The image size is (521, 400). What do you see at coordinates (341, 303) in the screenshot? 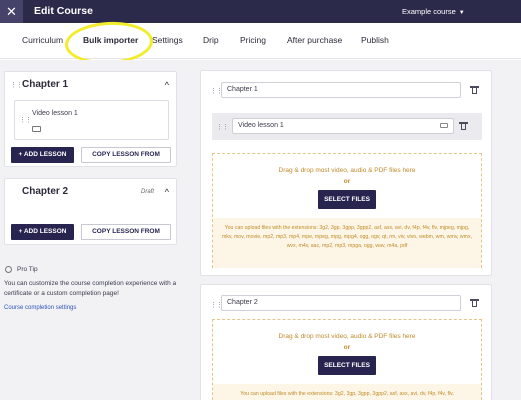
I see `chapter-title-input: Chapter 2` at bounding box center [341, 303].